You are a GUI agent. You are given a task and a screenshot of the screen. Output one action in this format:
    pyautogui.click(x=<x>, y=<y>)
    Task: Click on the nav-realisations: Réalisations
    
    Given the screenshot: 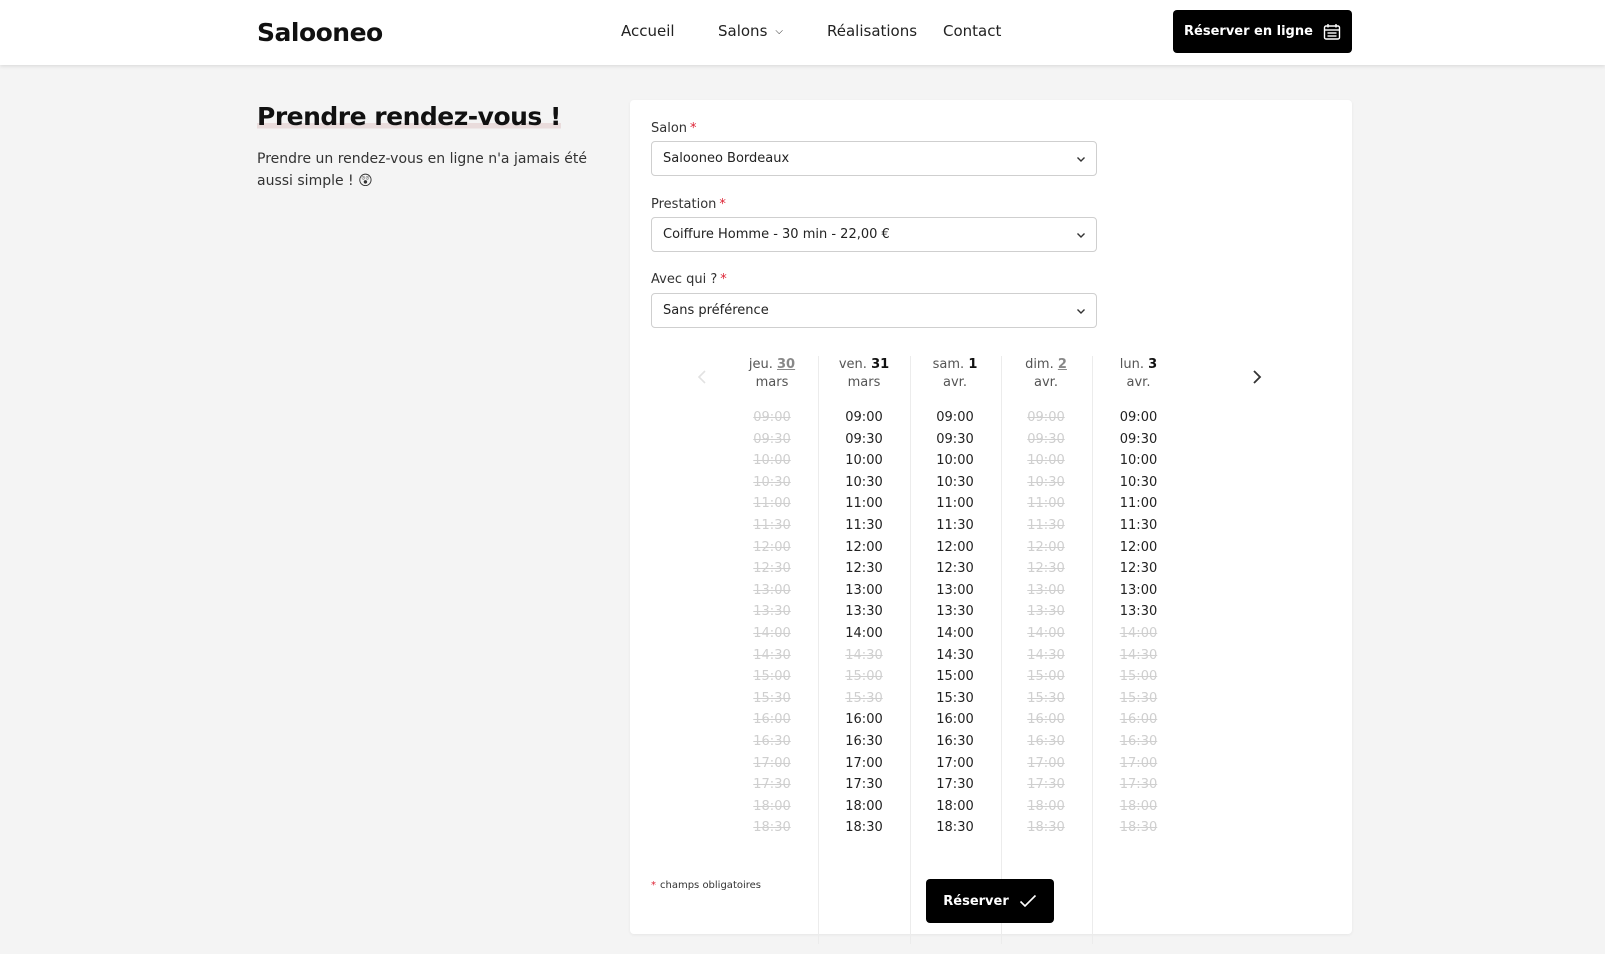 What is the action you would take?
    pyautogui.click(x=872, y=31)
    